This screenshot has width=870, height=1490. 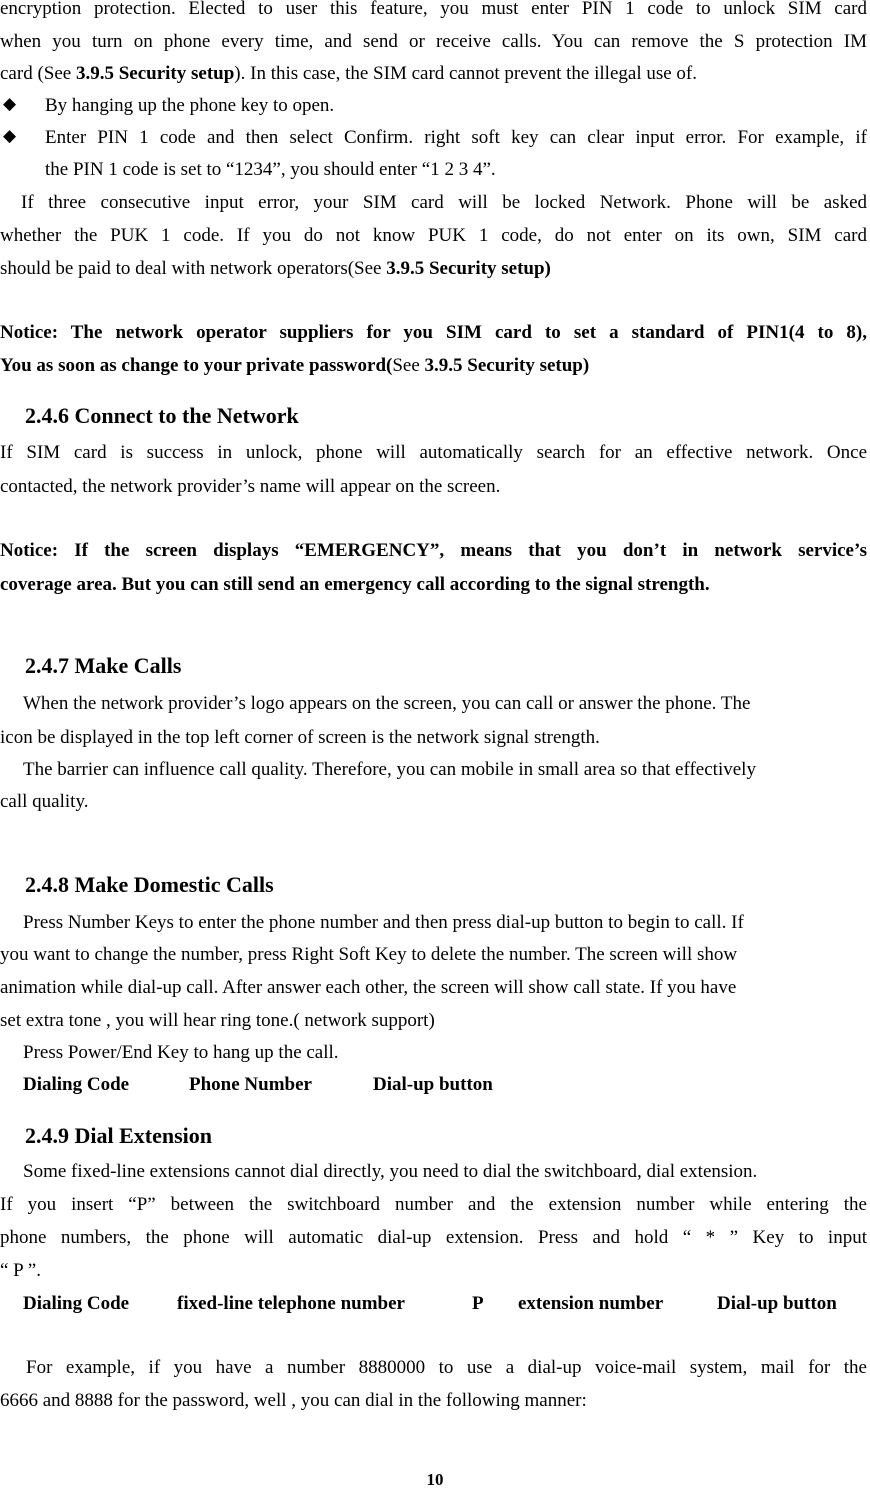 I want to click on section-heading-2-4-9: 2.4.9 Dial Extension, so click(x=119, y=1135).